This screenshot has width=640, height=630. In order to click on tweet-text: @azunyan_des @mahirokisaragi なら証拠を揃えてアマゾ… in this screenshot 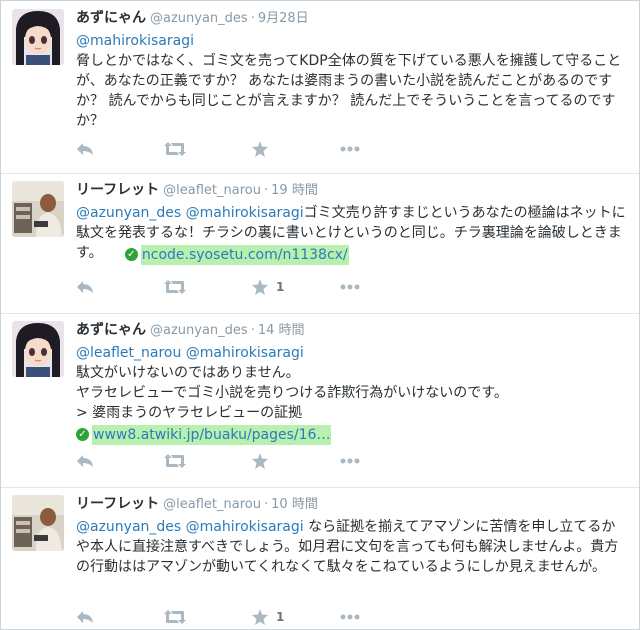, I will do `click(352, 547)`.